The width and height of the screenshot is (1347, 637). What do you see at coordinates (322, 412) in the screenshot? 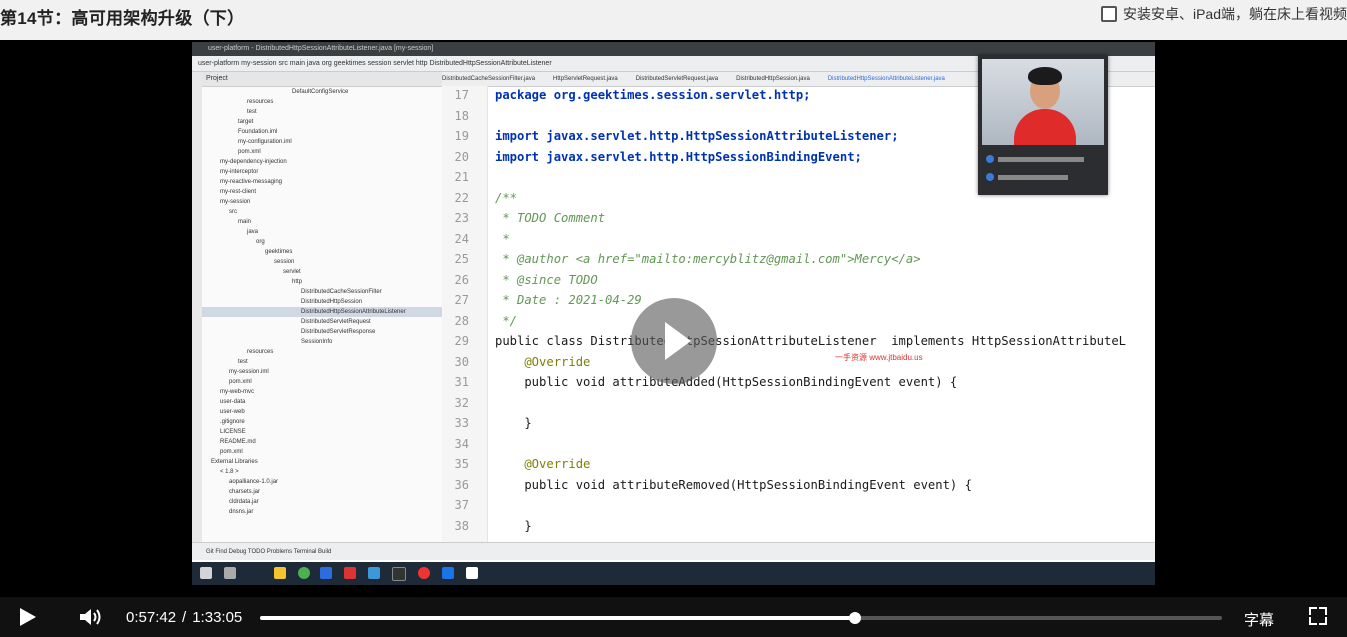
I see `project-tree-item: user-web` at bounding box center [322, 412].